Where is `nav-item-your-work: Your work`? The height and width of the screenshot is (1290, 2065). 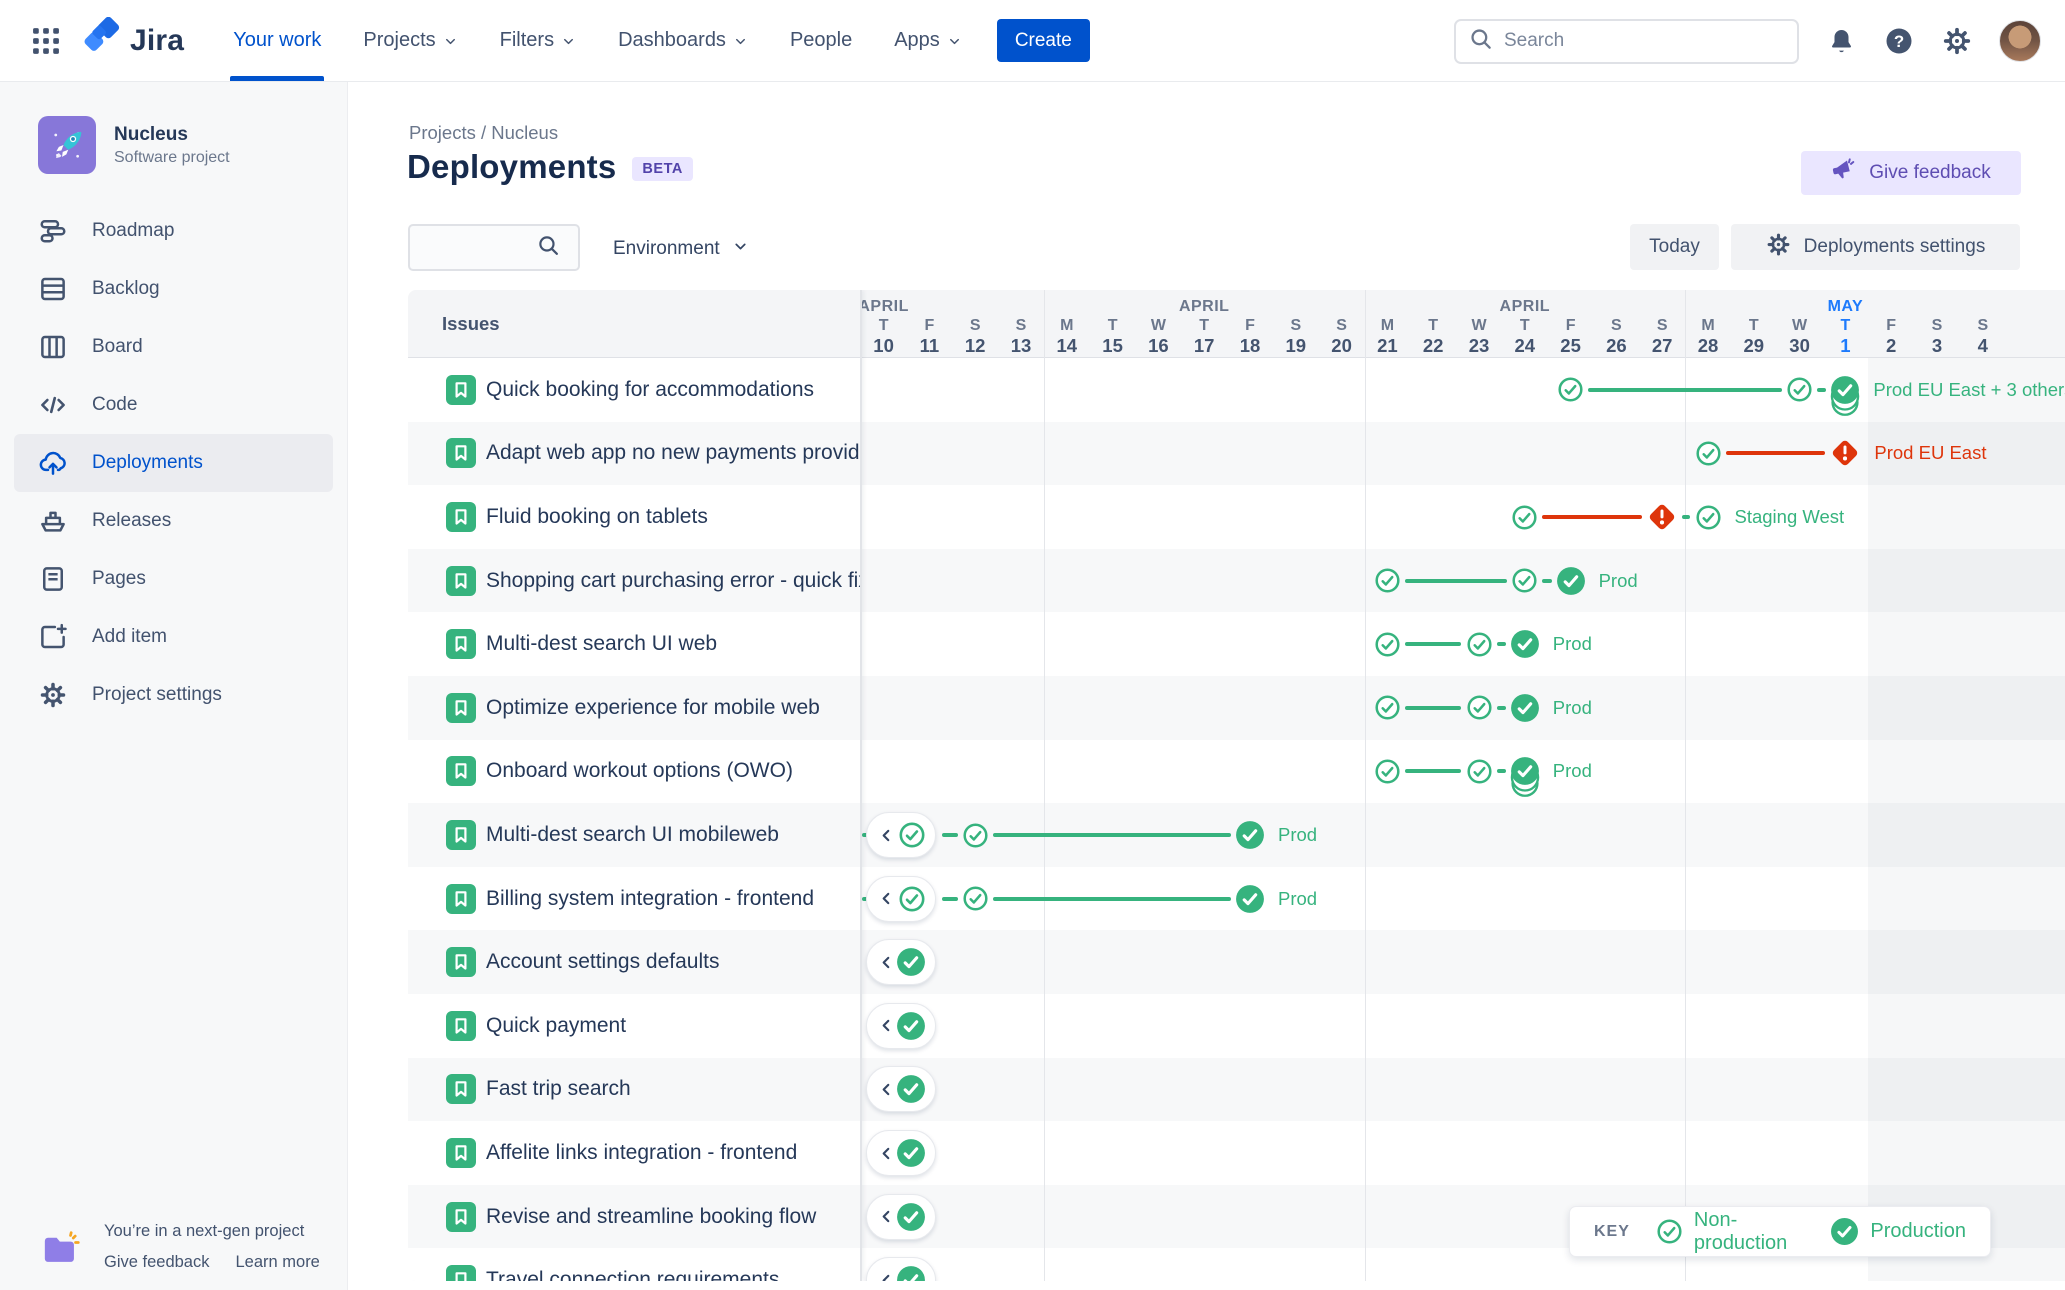 nav-item-your-work: Your work is located at coordinates (277, 40).